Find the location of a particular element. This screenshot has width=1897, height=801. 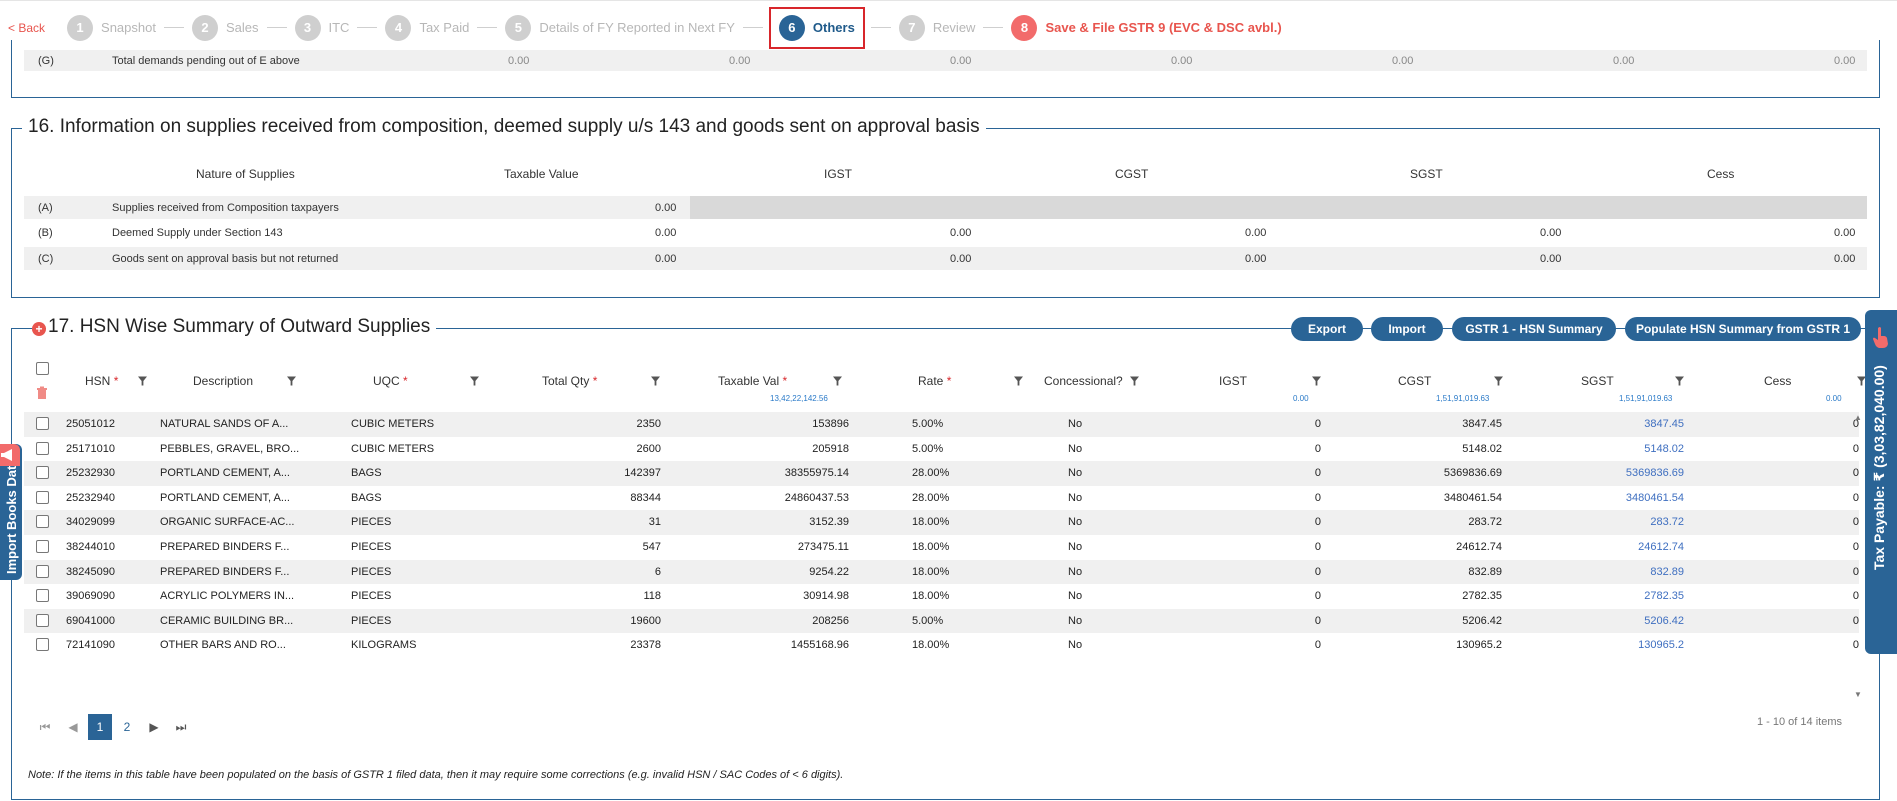

taxable-cell: 9254.22 is located at coordinates (829, 572).